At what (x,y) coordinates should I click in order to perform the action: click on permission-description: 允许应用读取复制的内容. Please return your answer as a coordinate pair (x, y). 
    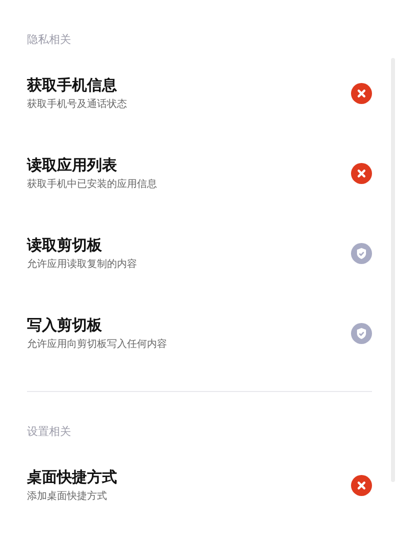
    Looking at the image, I should click on (82, 264).